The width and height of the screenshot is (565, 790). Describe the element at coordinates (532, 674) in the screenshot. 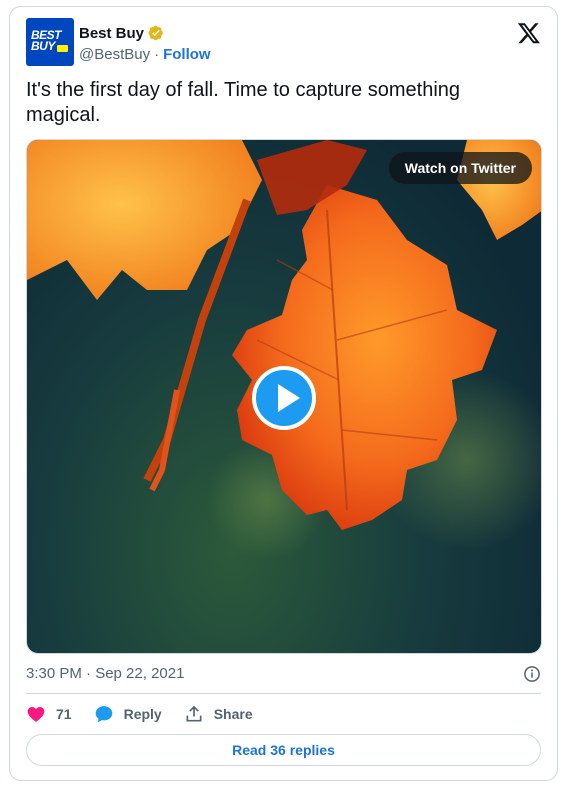

I see `info-icon` at that location.